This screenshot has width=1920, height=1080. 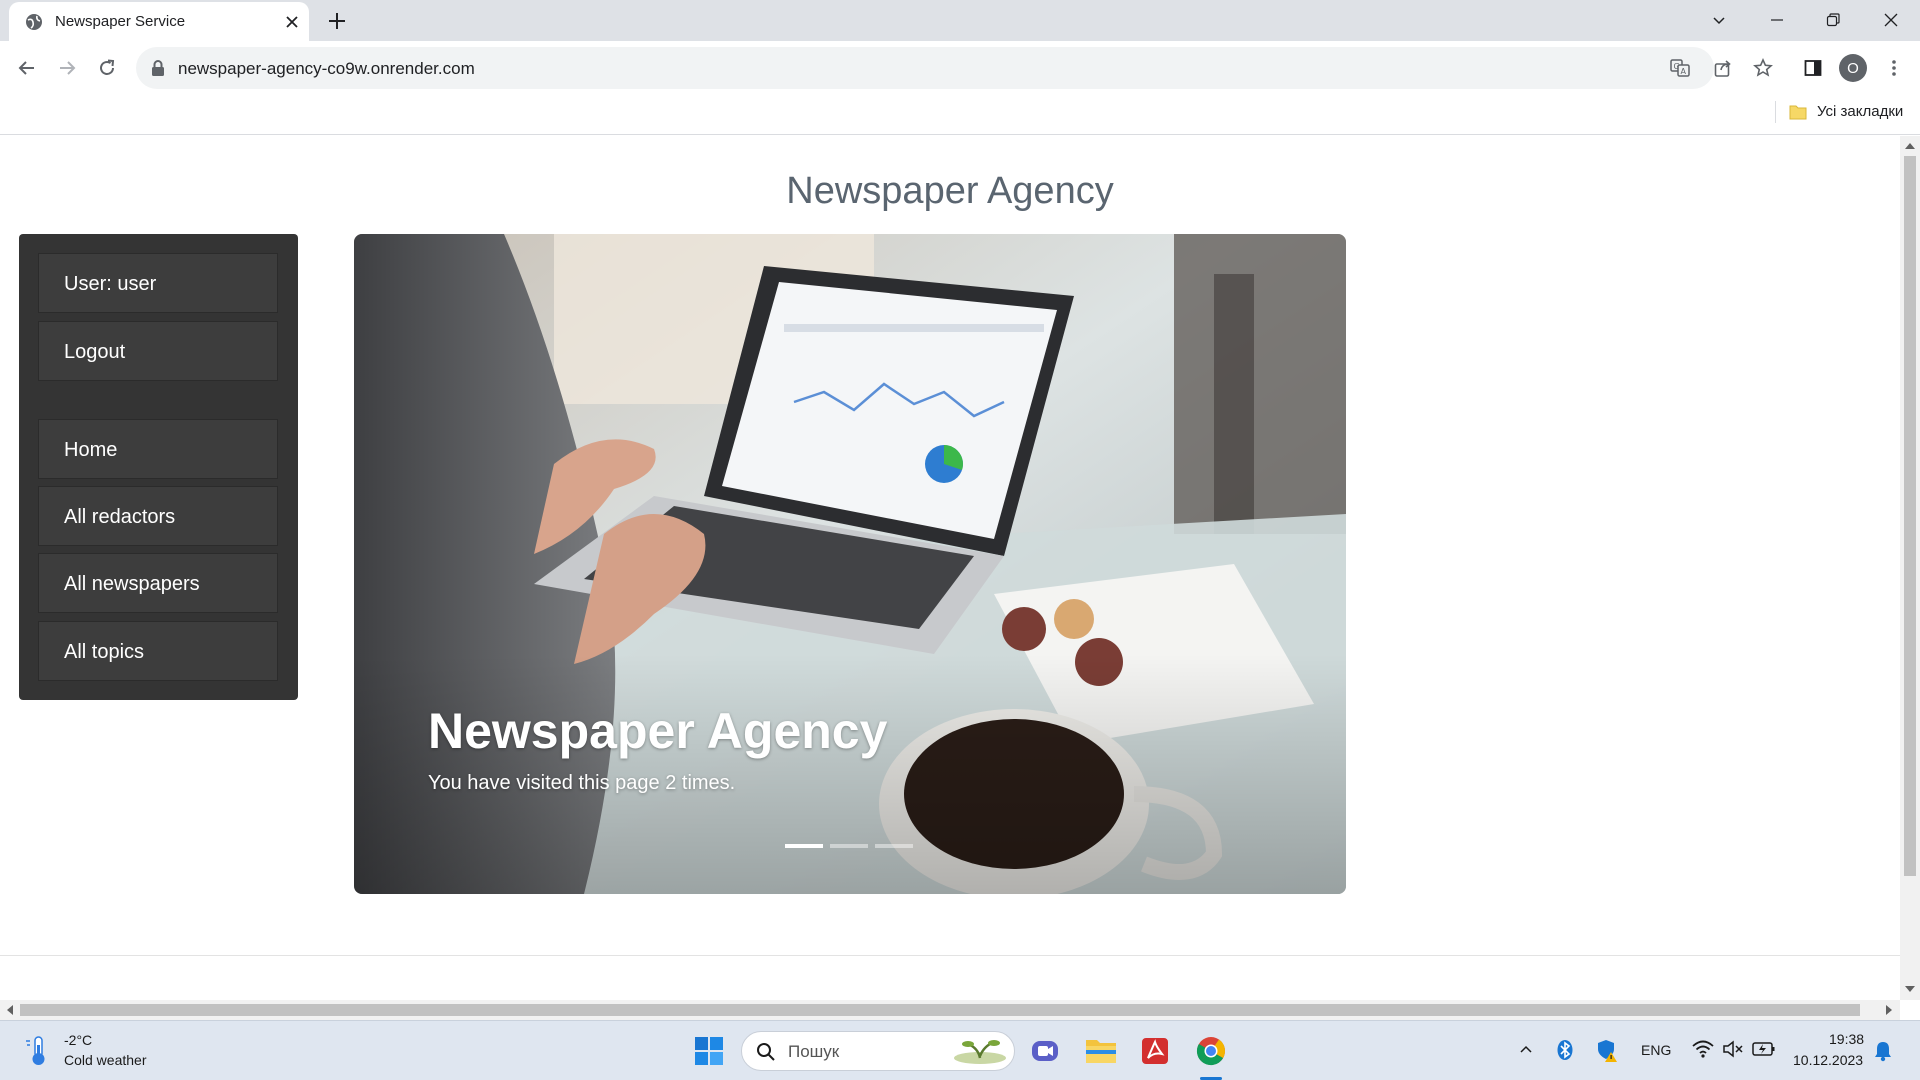 I want to click on close-tab-icon, so click(x=292, y=22).